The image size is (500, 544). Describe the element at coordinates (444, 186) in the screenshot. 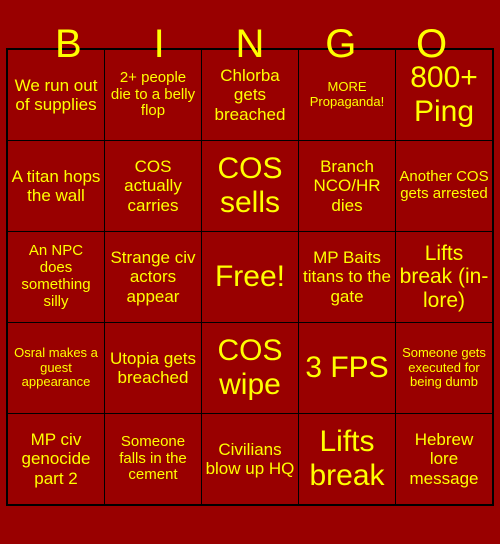

I see `bingo-cell-o2: Another COS gets arrested` at that location.